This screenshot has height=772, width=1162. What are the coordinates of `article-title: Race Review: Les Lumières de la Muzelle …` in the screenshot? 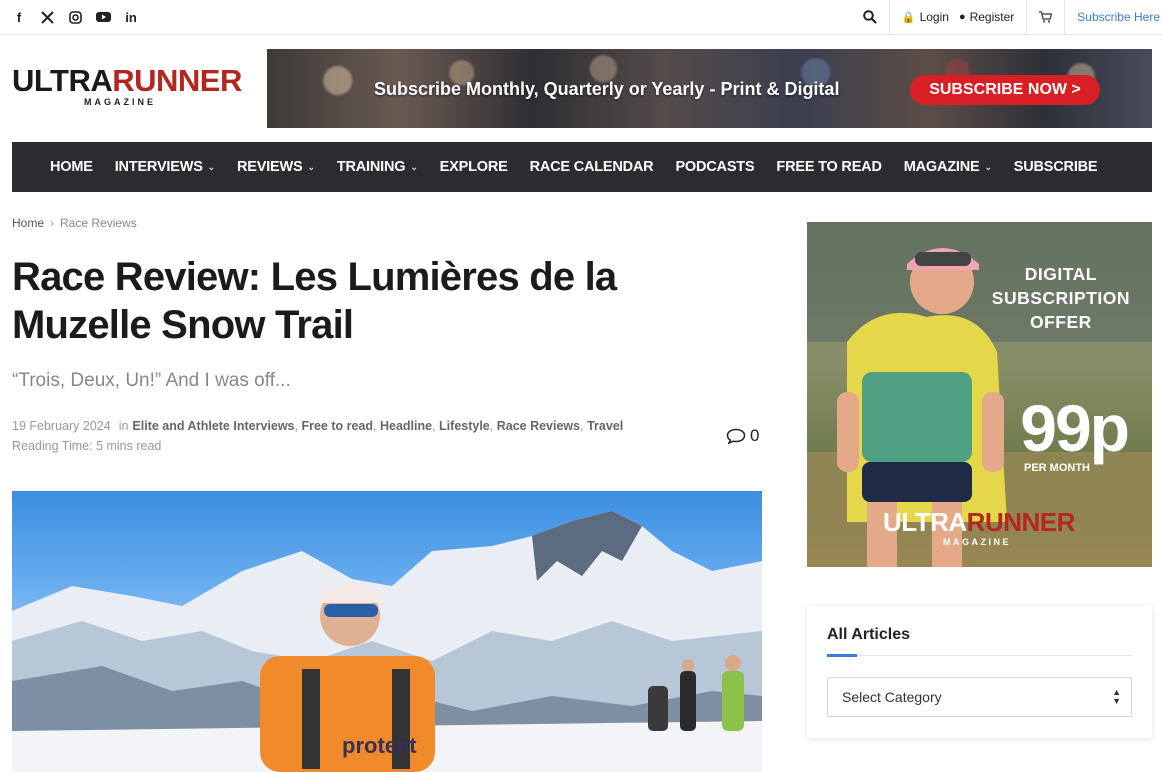 It's located at (314, 301).